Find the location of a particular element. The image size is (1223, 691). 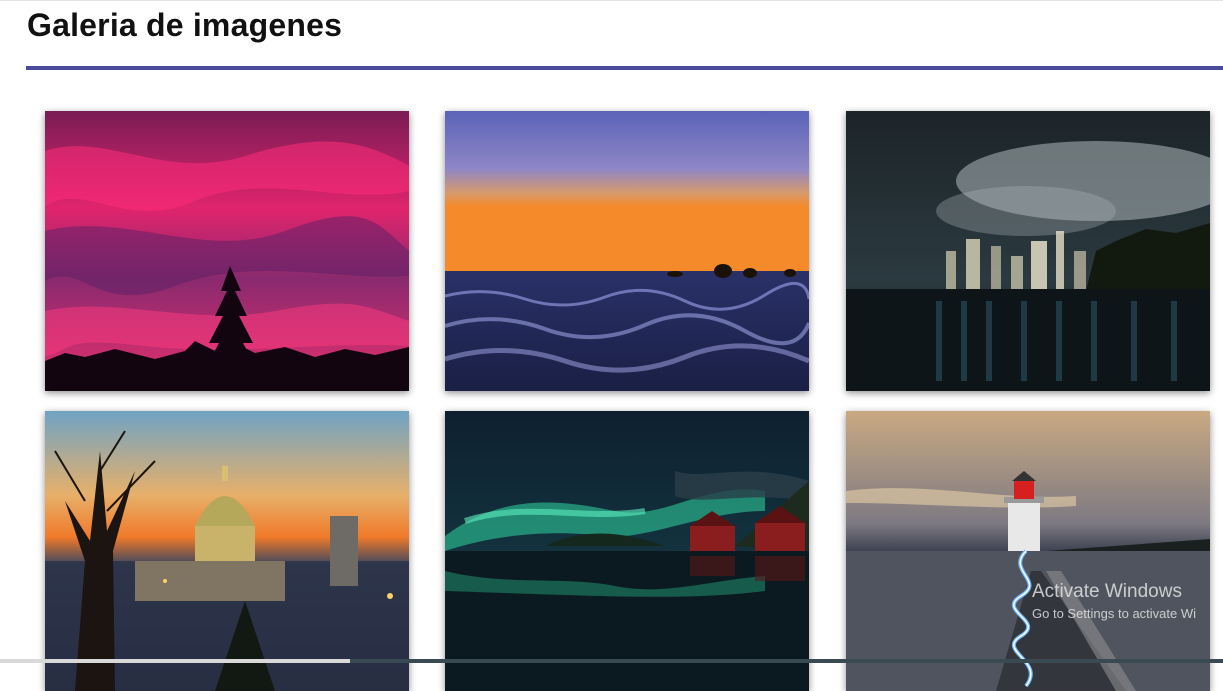

city-skyline-image is located at coordinates (1028, 251).